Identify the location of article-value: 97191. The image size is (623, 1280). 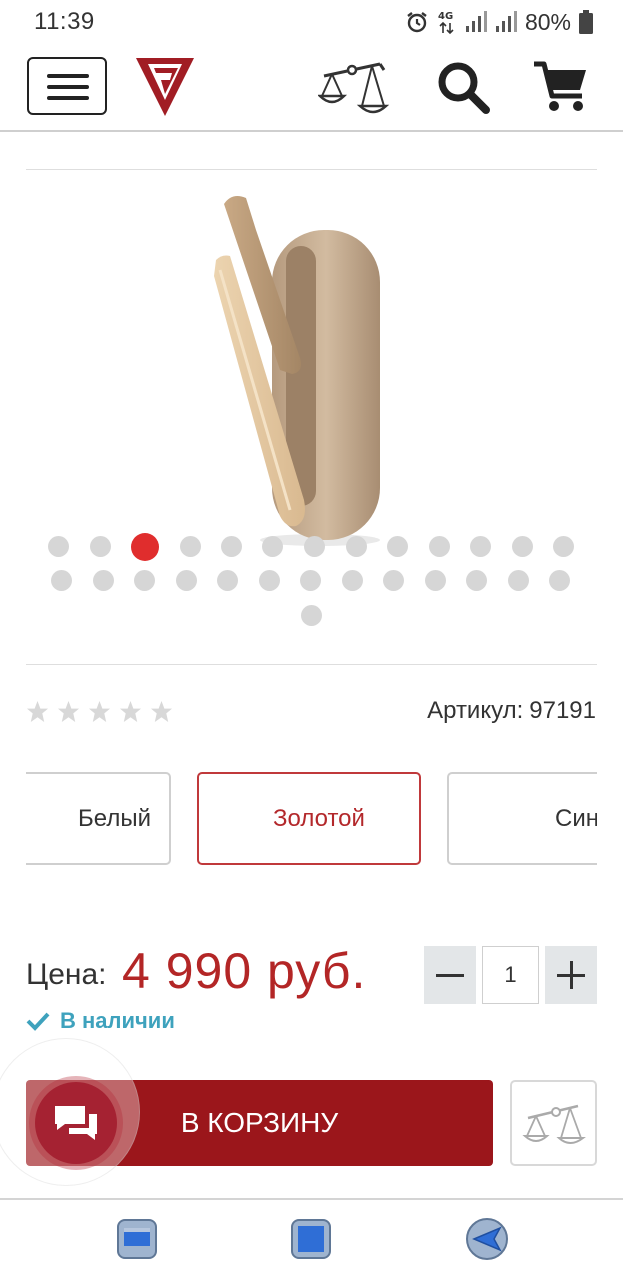
(562, 710).